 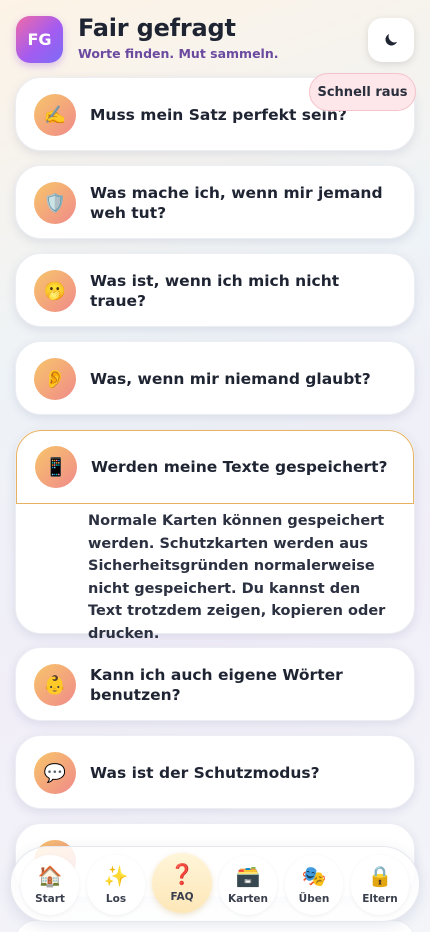 I want to click on ear-icon: 👂, so click(x=55, y=379).